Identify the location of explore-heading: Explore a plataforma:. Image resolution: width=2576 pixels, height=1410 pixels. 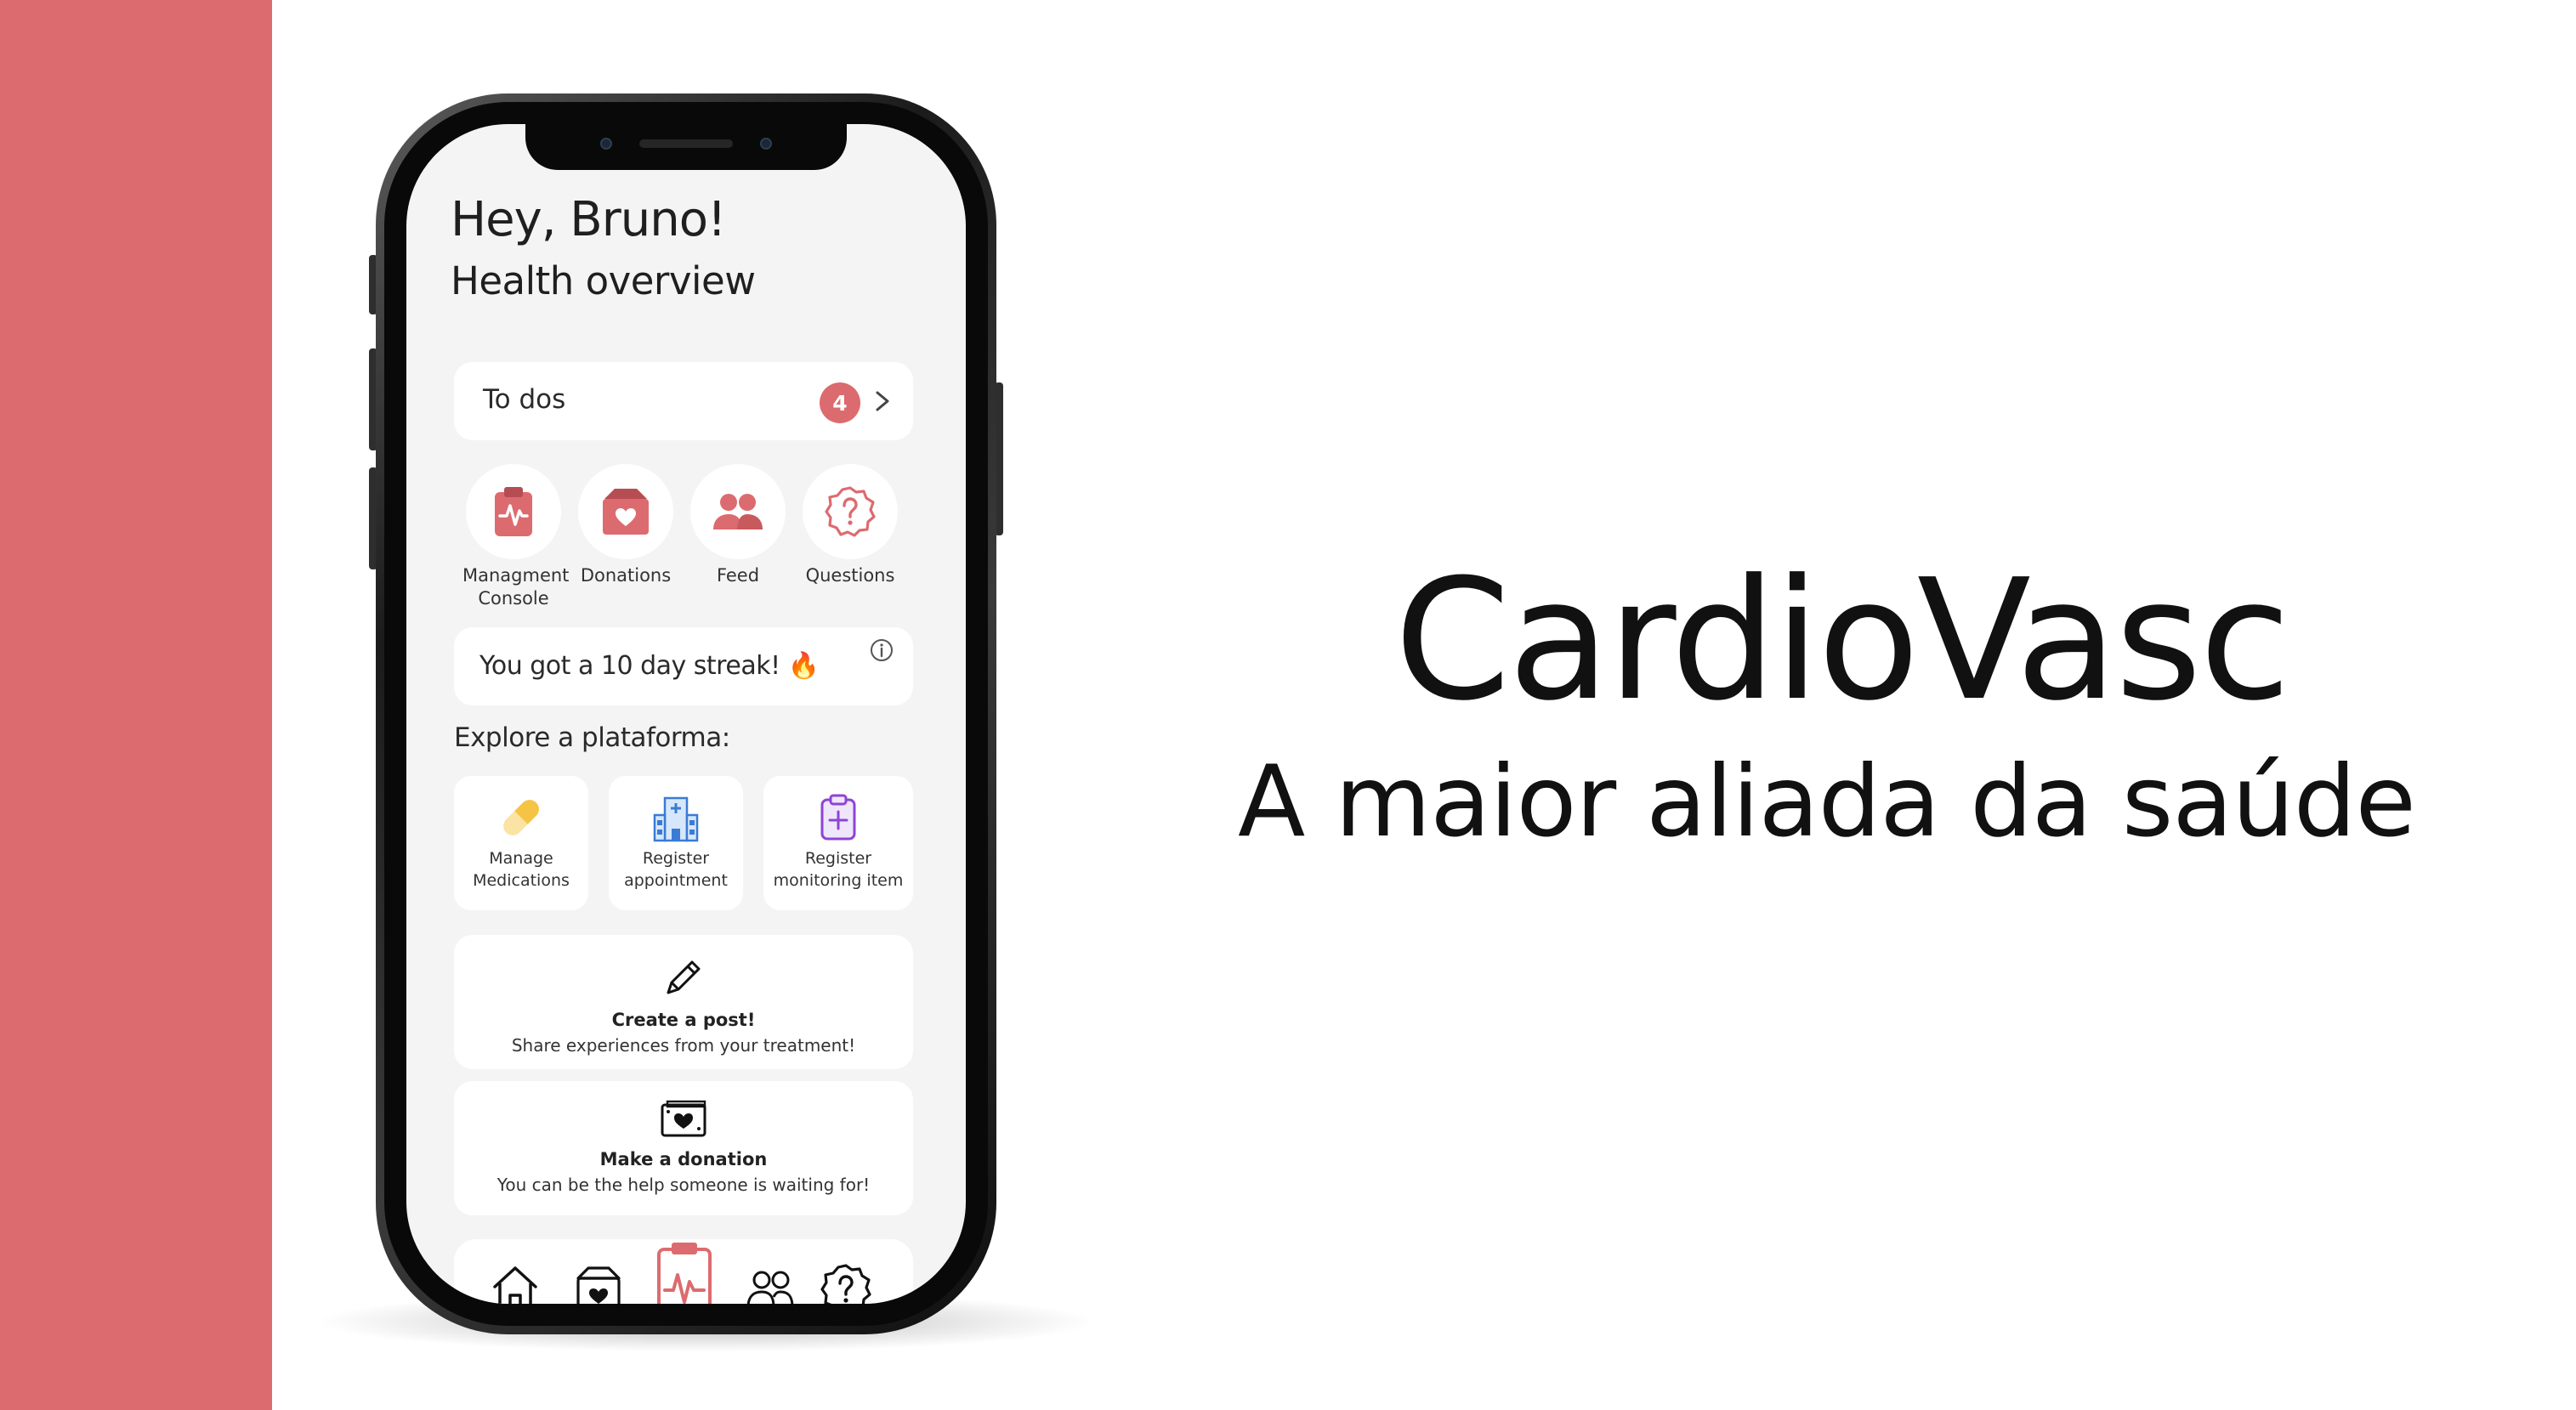
(592, 737).